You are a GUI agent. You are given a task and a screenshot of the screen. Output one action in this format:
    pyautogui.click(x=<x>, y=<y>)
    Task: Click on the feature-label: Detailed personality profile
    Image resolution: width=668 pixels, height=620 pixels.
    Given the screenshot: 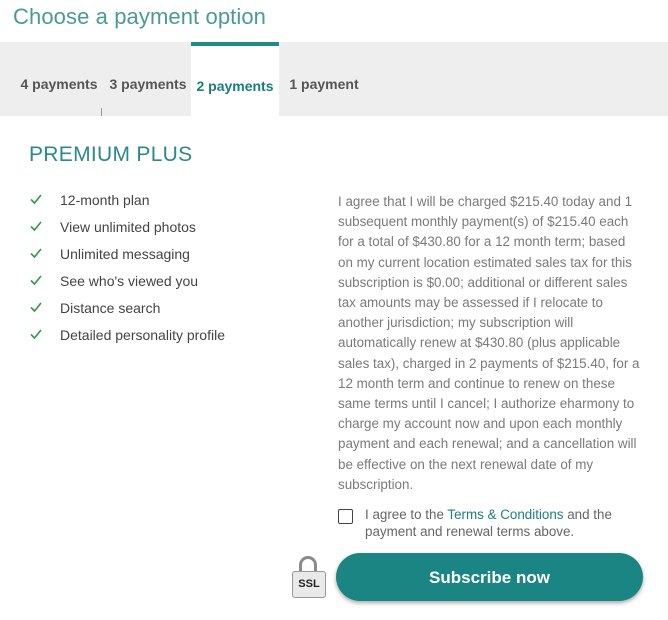 What is the action you would take?
    pyautogui.click(x=142, y=335)
    